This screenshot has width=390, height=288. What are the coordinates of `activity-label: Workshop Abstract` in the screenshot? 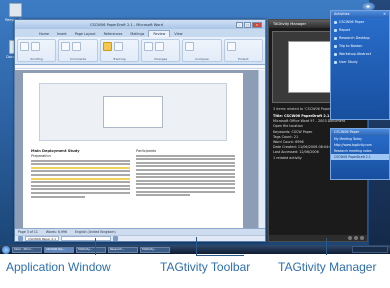 It's located at (355, 54).